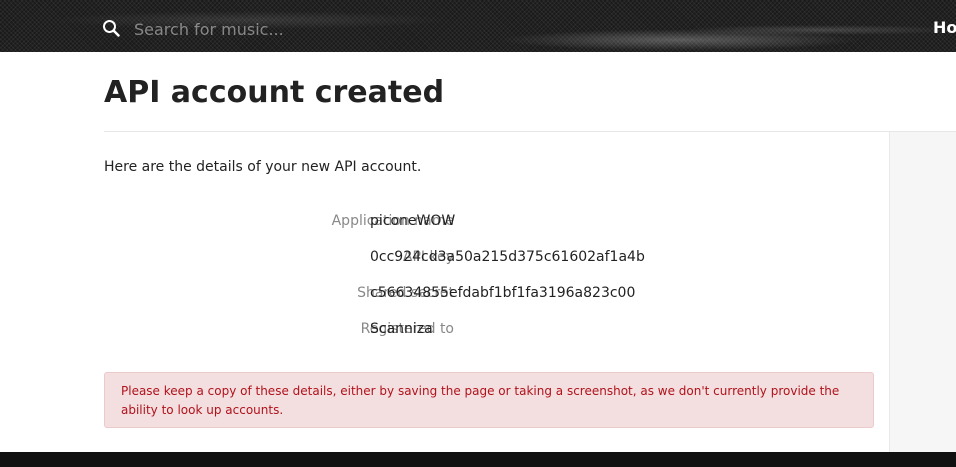 The height and width of the screenshot is (467, 956). I want to click on detail-value: Scanniza, so click(401, 329).